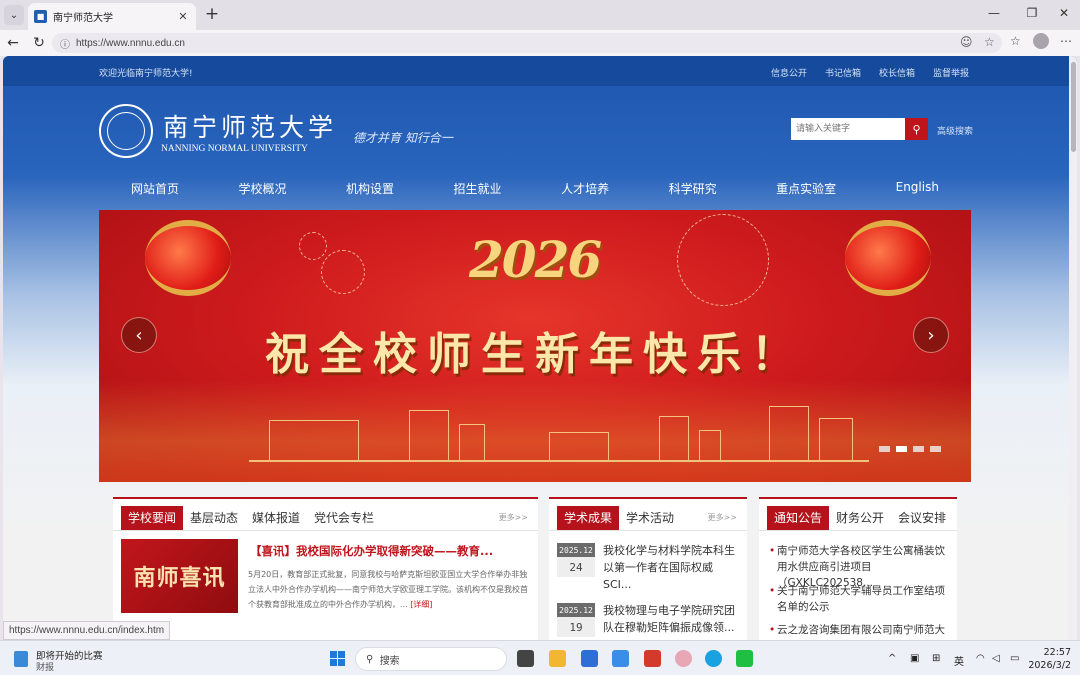 The image size is (1080, 675). What do you see at coordinates (337, 658) in the screenshot?
I see `start-windows-icon` at bounding box center [337, 658].